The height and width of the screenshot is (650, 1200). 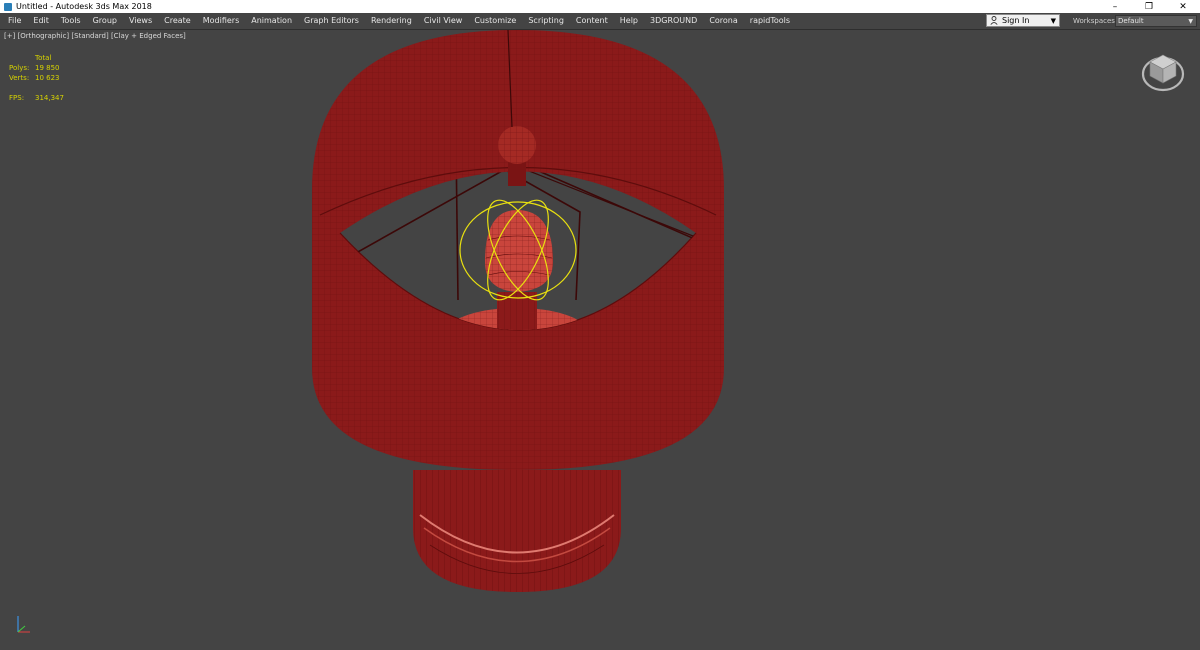 I want to click on menu-3dground: 3DGROUND, so click(x=673, y=21).